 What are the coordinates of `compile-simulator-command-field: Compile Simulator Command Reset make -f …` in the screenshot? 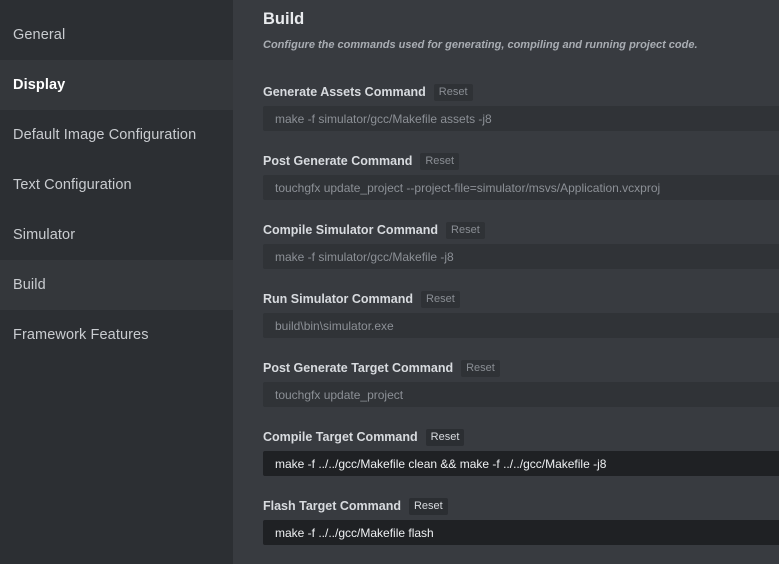 It's located at (521, 251).